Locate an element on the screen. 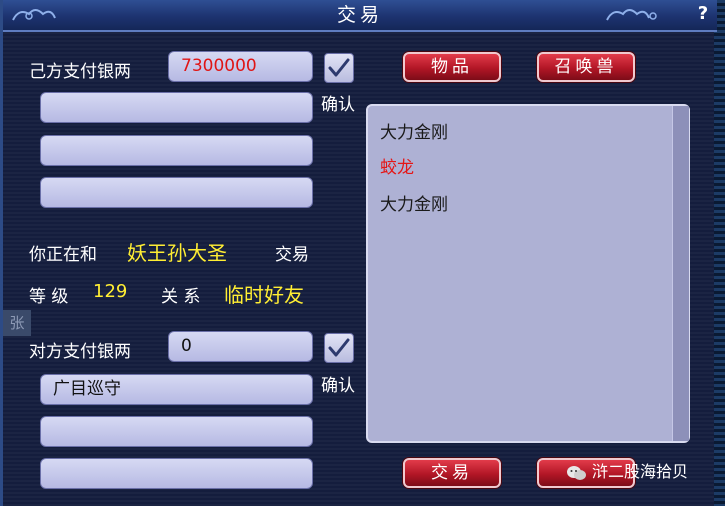 Image resolution: width=725 pixels, height=506 pixels. tab-items-button: 物品 is located at coordinates (452, 67).